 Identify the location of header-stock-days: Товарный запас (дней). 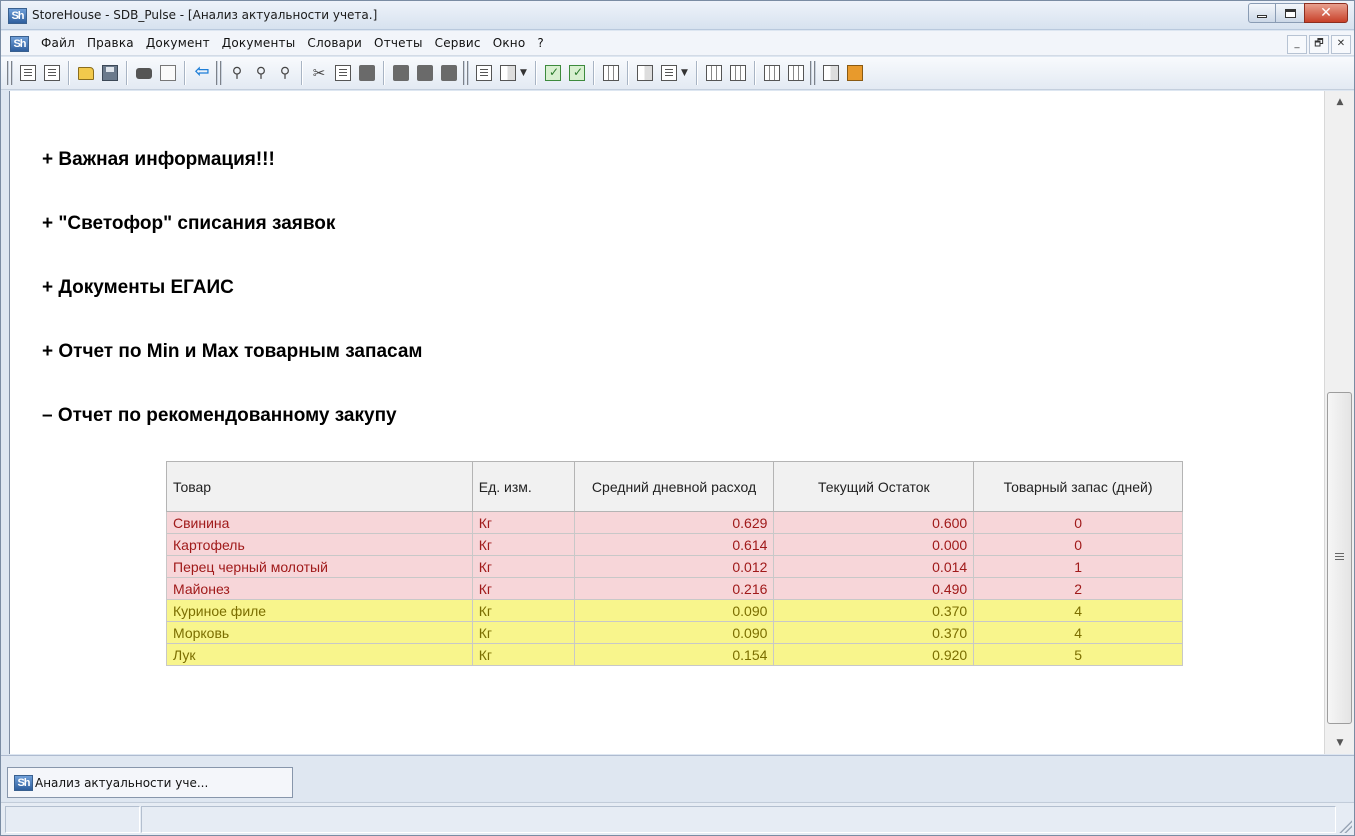
(1078, 486).